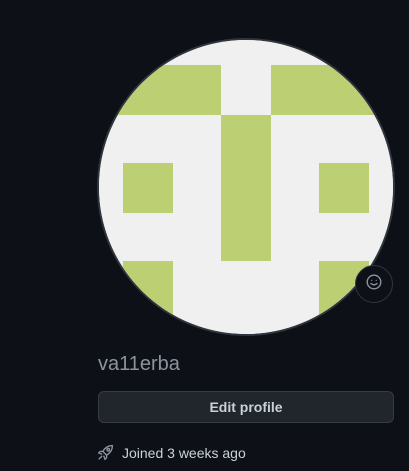 Image resolution: width=409 pixels, height=471 pixels. I want to click on smiley-icon, so click(374, 284).